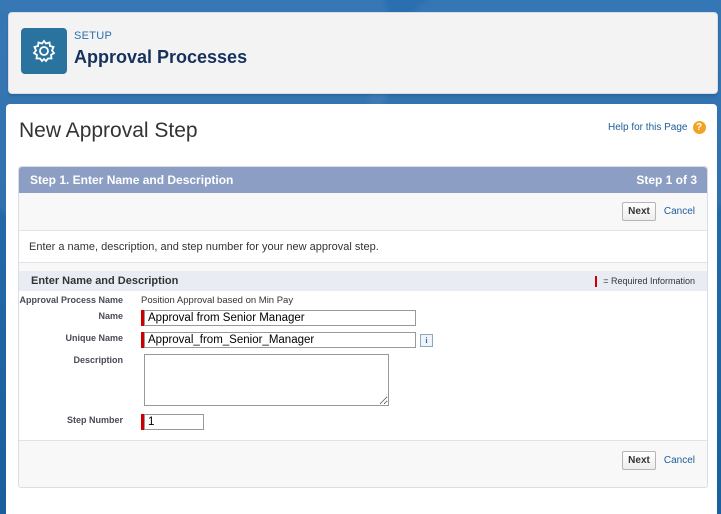 The image size is (721, 514). I want to click on description-textarea, so click(266, 380).